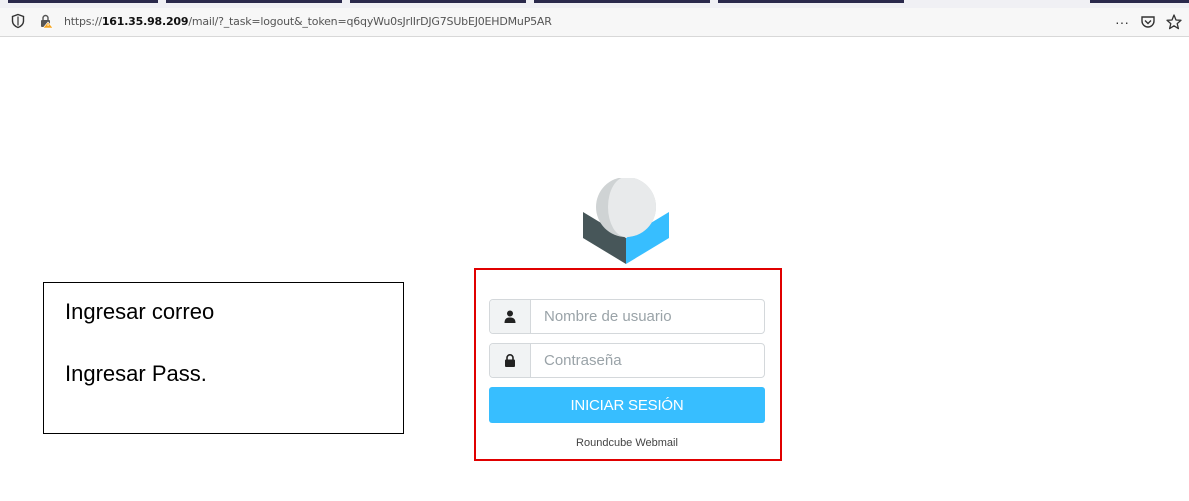 This screenshot has height=501, width=1189. I want to click on tracking-shield-icon, so click(18, 21).